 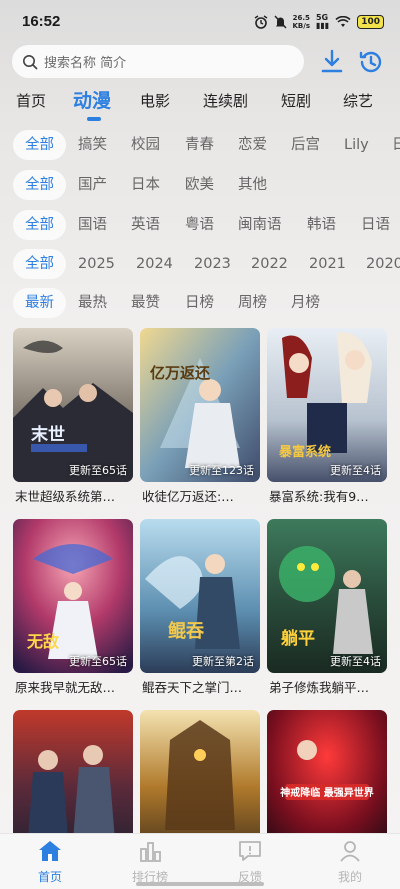 I want to click on status-bar: 16:52 26.5 KB/s 5G ▮▮▮ 100, so click(x=200, y=23).